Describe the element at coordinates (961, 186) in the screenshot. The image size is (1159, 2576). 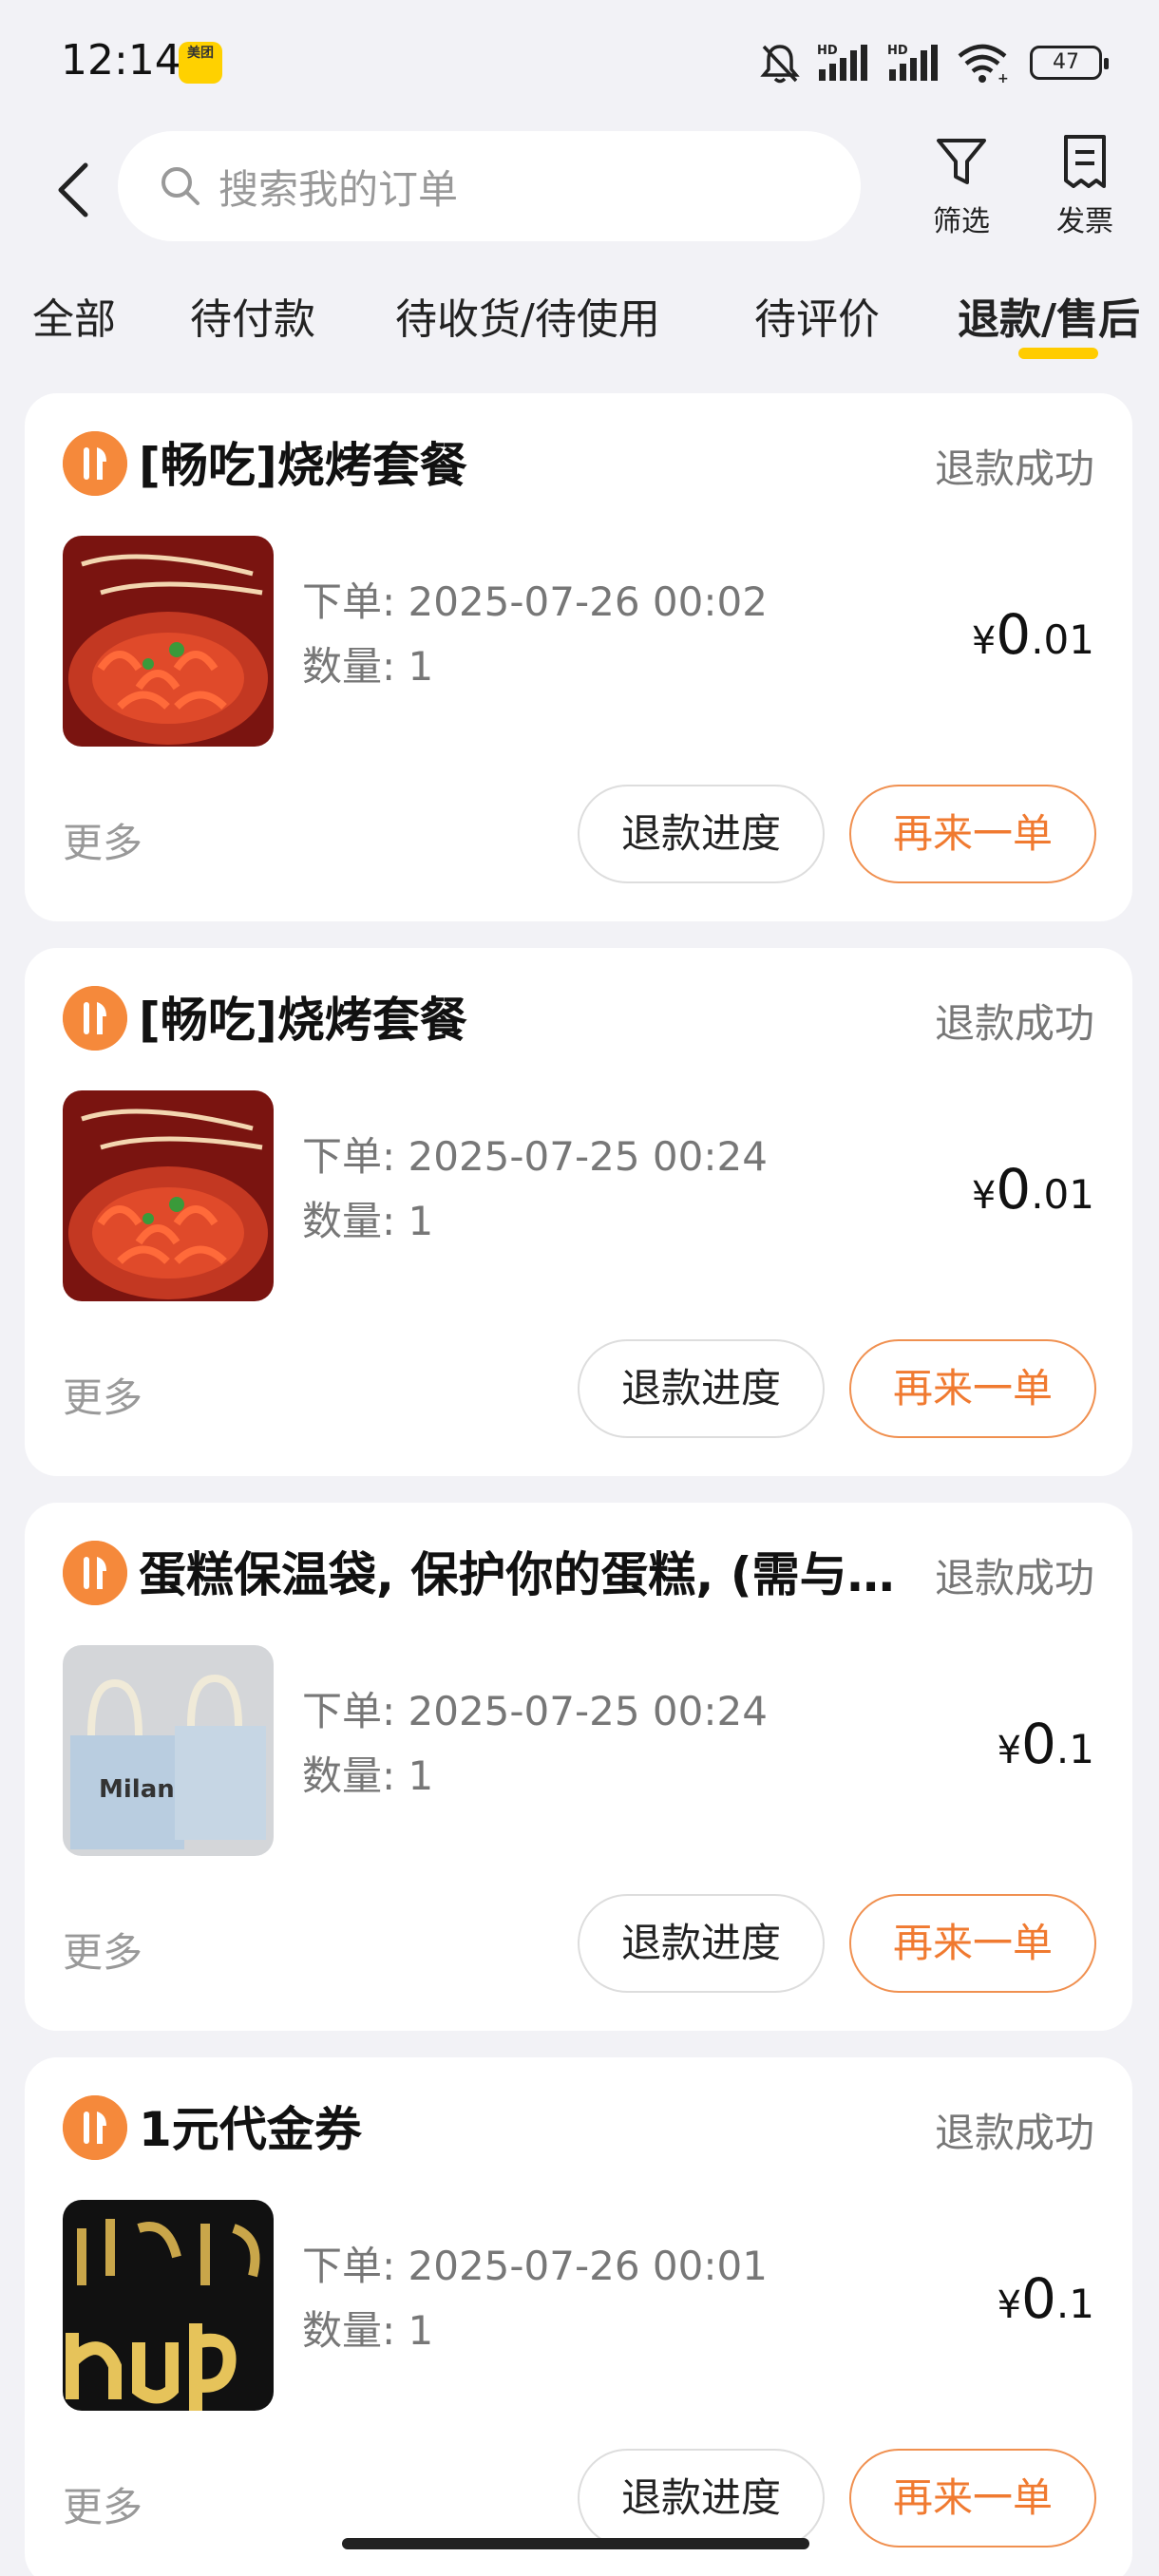
I see `filter-button: 筛选` at that location.